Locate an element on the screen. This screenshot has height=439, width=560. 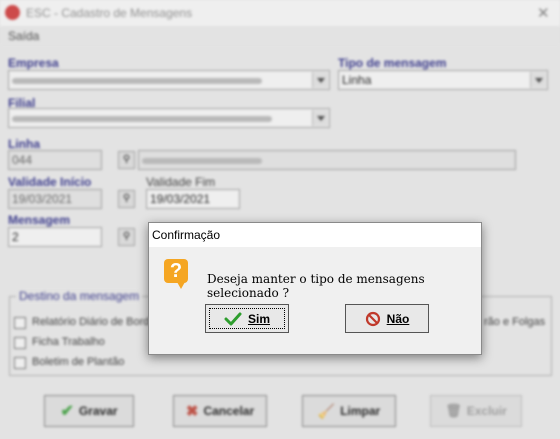
check-icon is located at coordinates (233, 318).